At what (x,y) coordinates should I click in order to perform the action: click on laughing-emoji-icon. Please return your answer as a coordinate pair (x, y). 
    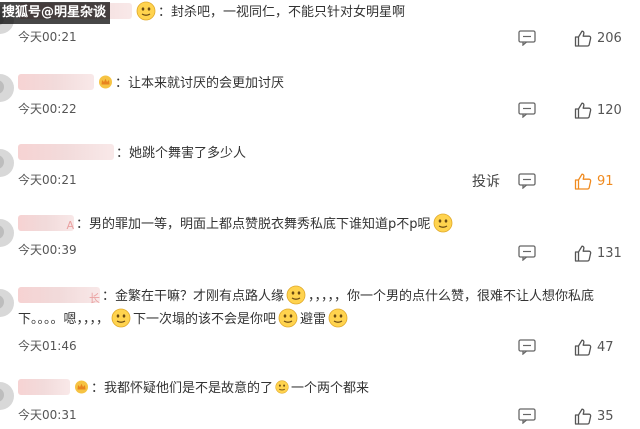
    Looking at the image, I should click on (443, 223).